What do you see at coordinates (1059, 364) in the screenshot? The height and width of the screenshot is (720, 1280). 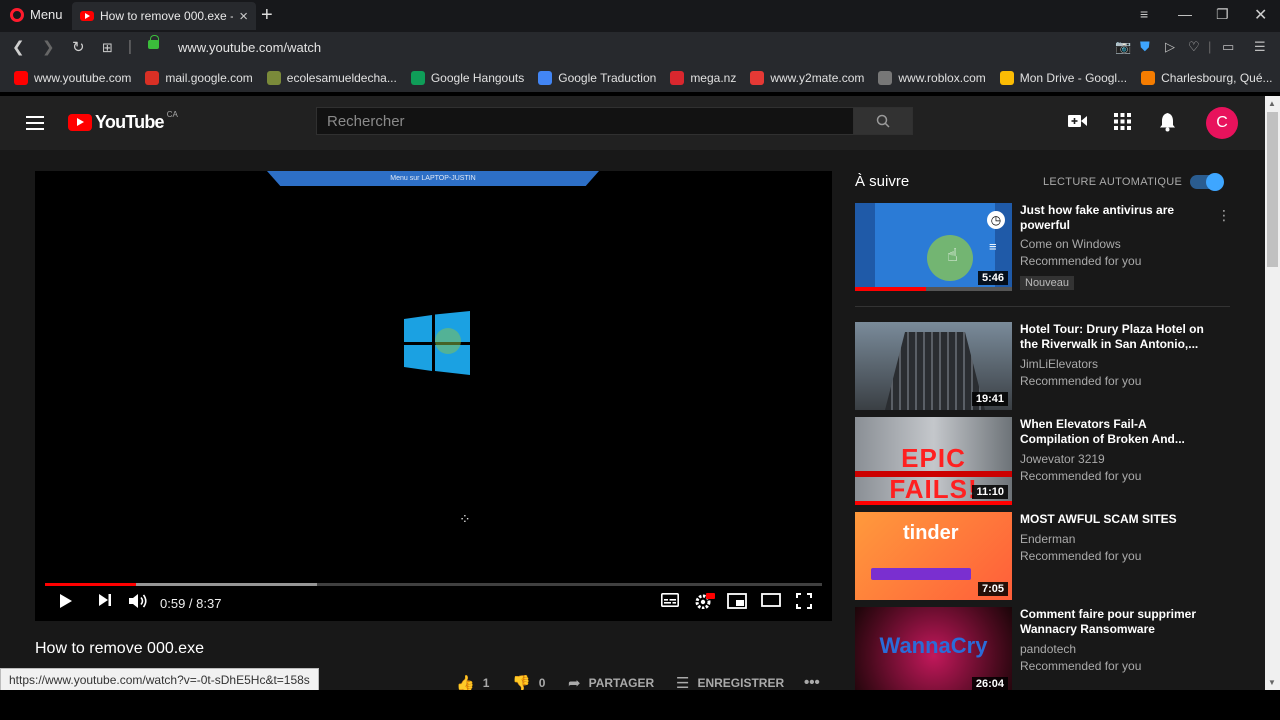 I see `recommendation-channel: JimLiElevators` at bounding box center [1059, 364].